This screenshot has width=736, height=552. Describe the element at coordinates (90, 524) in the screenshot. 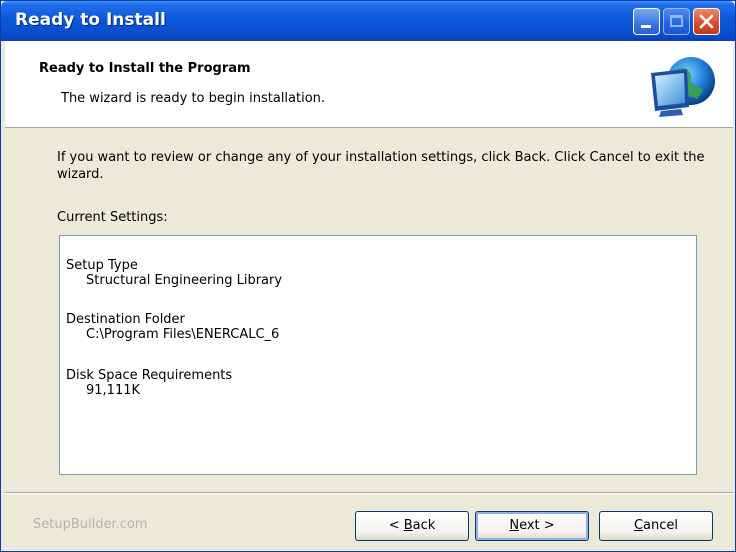

I see `brand-text: SetupBuilder.com` at that location.